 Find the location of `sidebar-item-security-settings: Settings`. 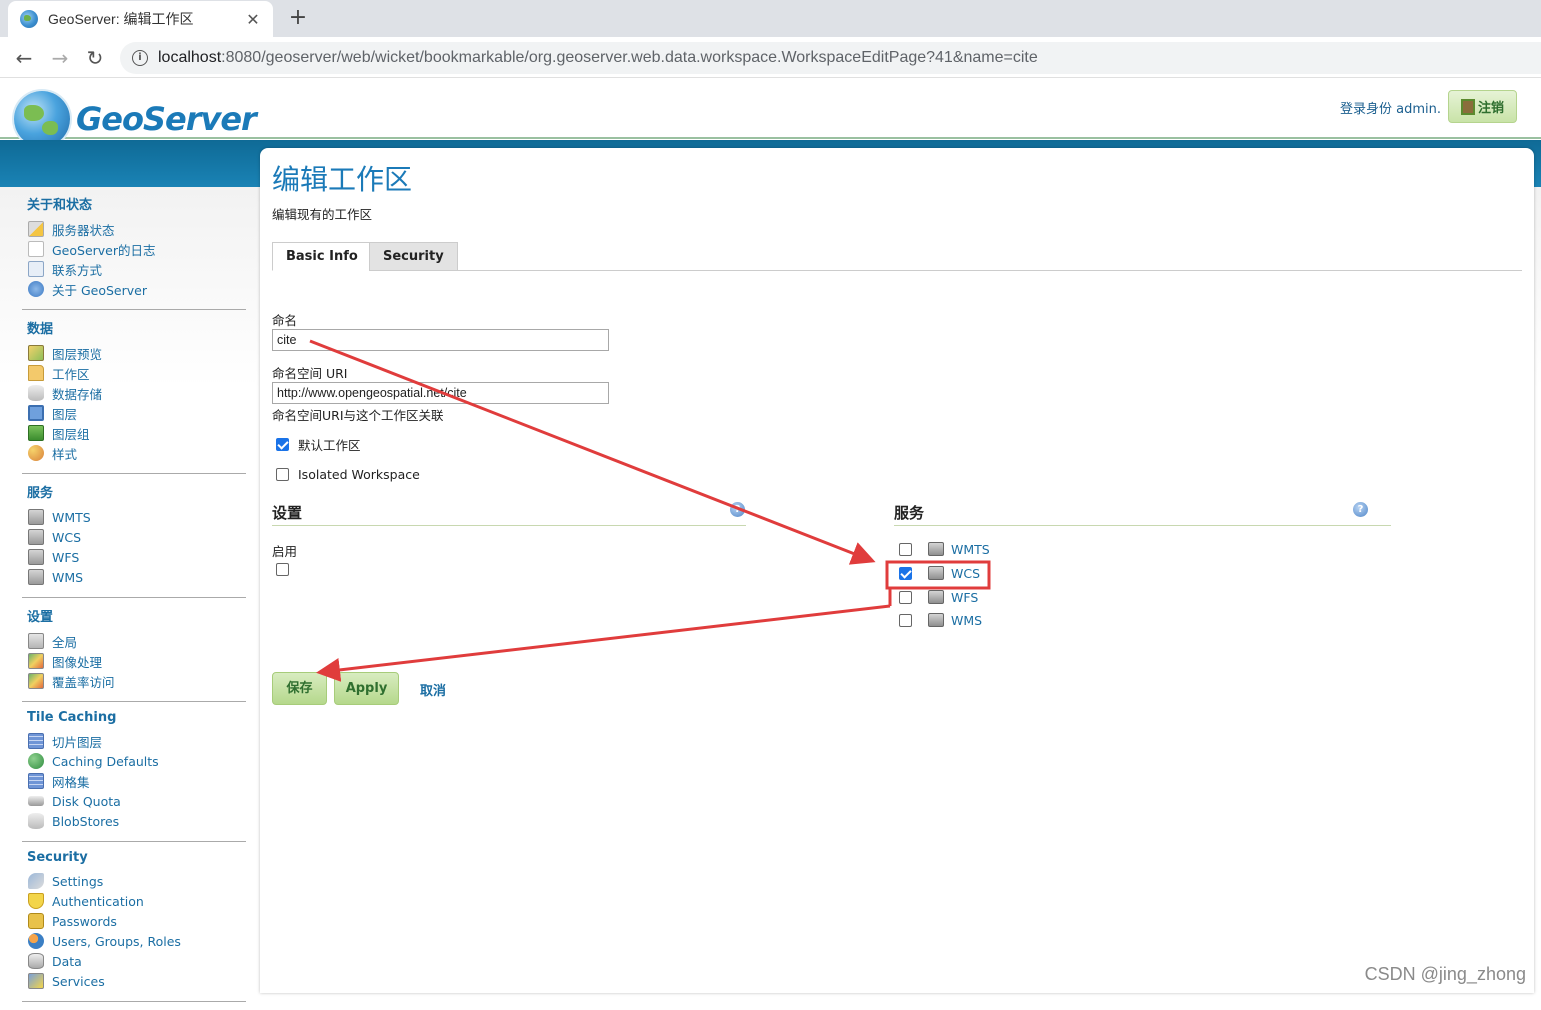

sidebar-item-security-settings: Settings is located at coordinates (134, 881).